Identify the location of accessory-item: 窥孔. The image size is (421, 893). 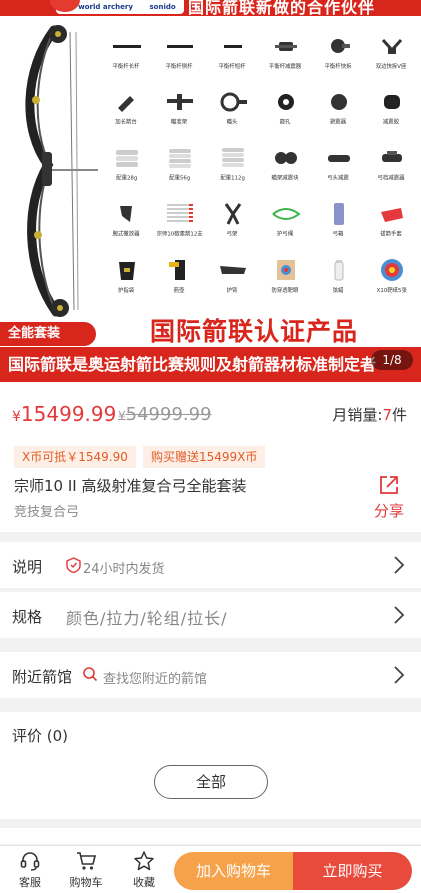
(285, 114).